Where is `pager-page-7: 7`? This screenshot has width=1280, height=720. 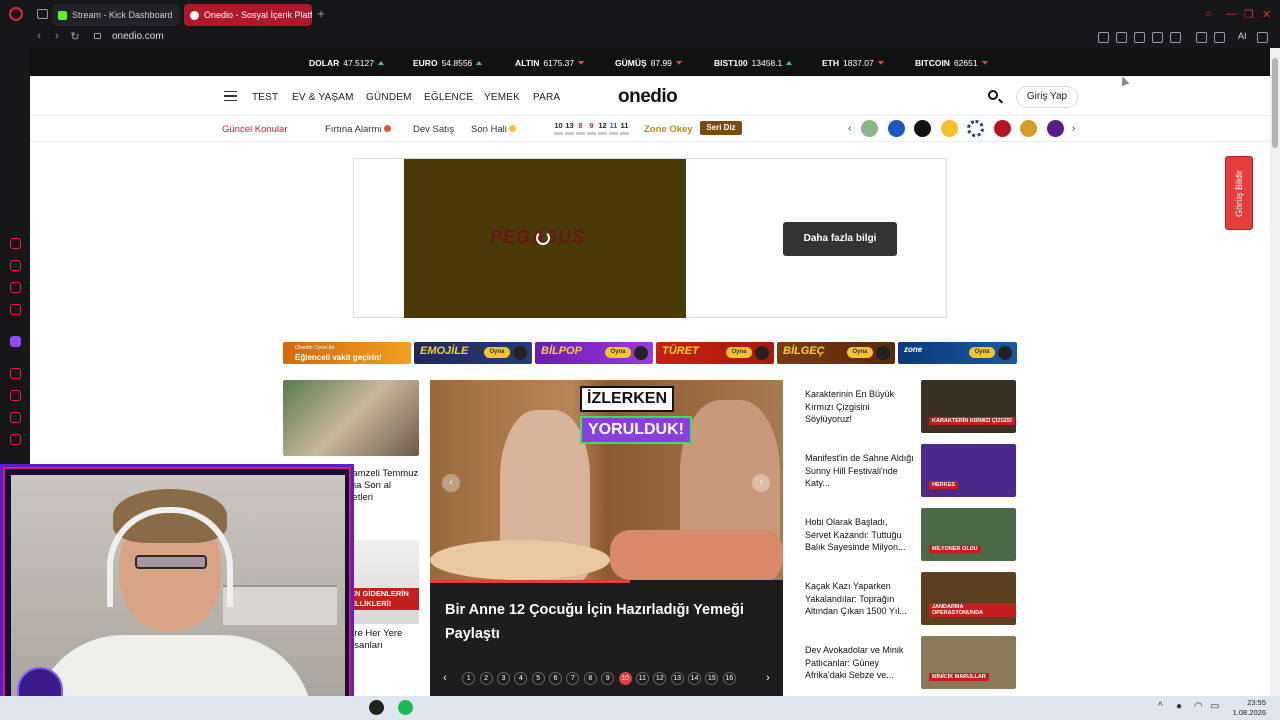 pager-page-7: 7 is located at coordinates (573, 678).